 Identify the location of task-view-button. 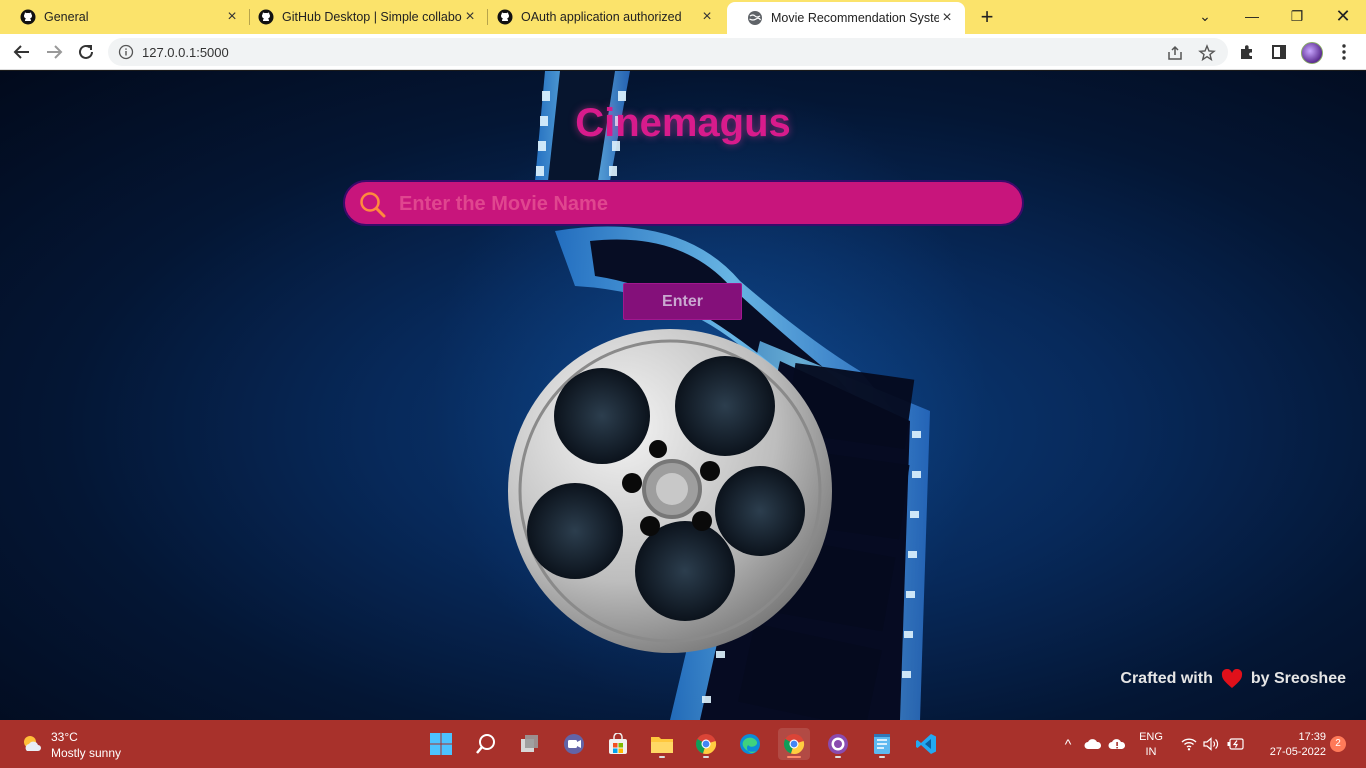
(530, 744).